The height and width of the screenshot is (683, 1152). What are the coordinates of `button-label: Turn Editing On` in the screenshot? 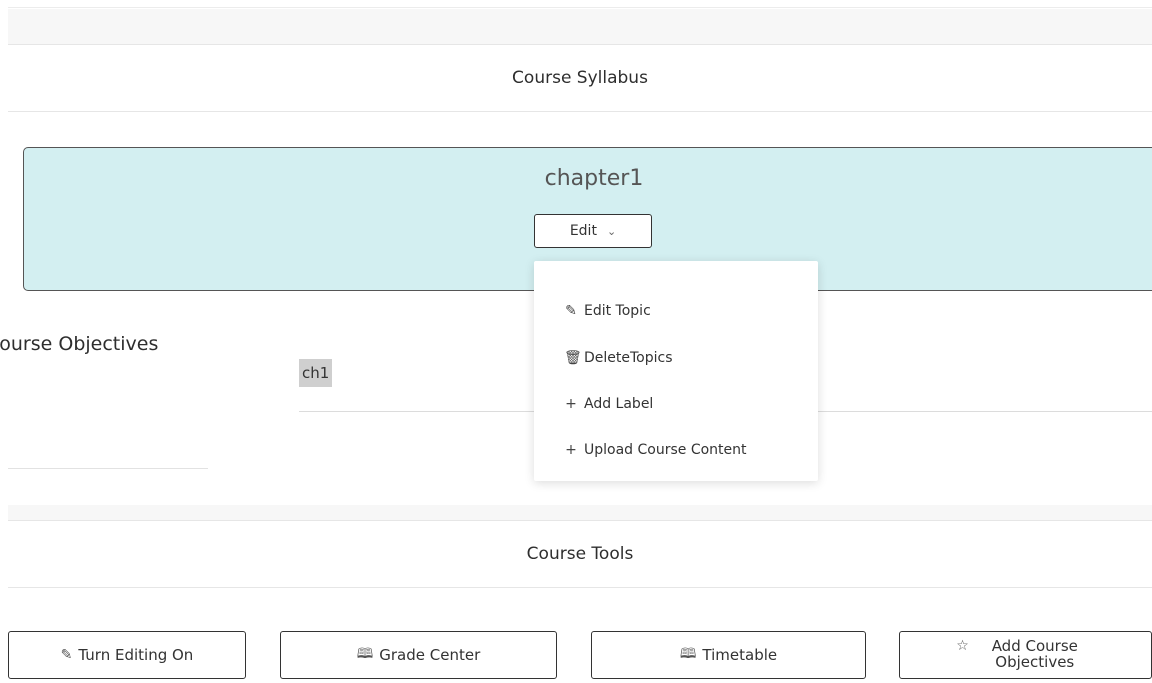 It's located at (136, 655).